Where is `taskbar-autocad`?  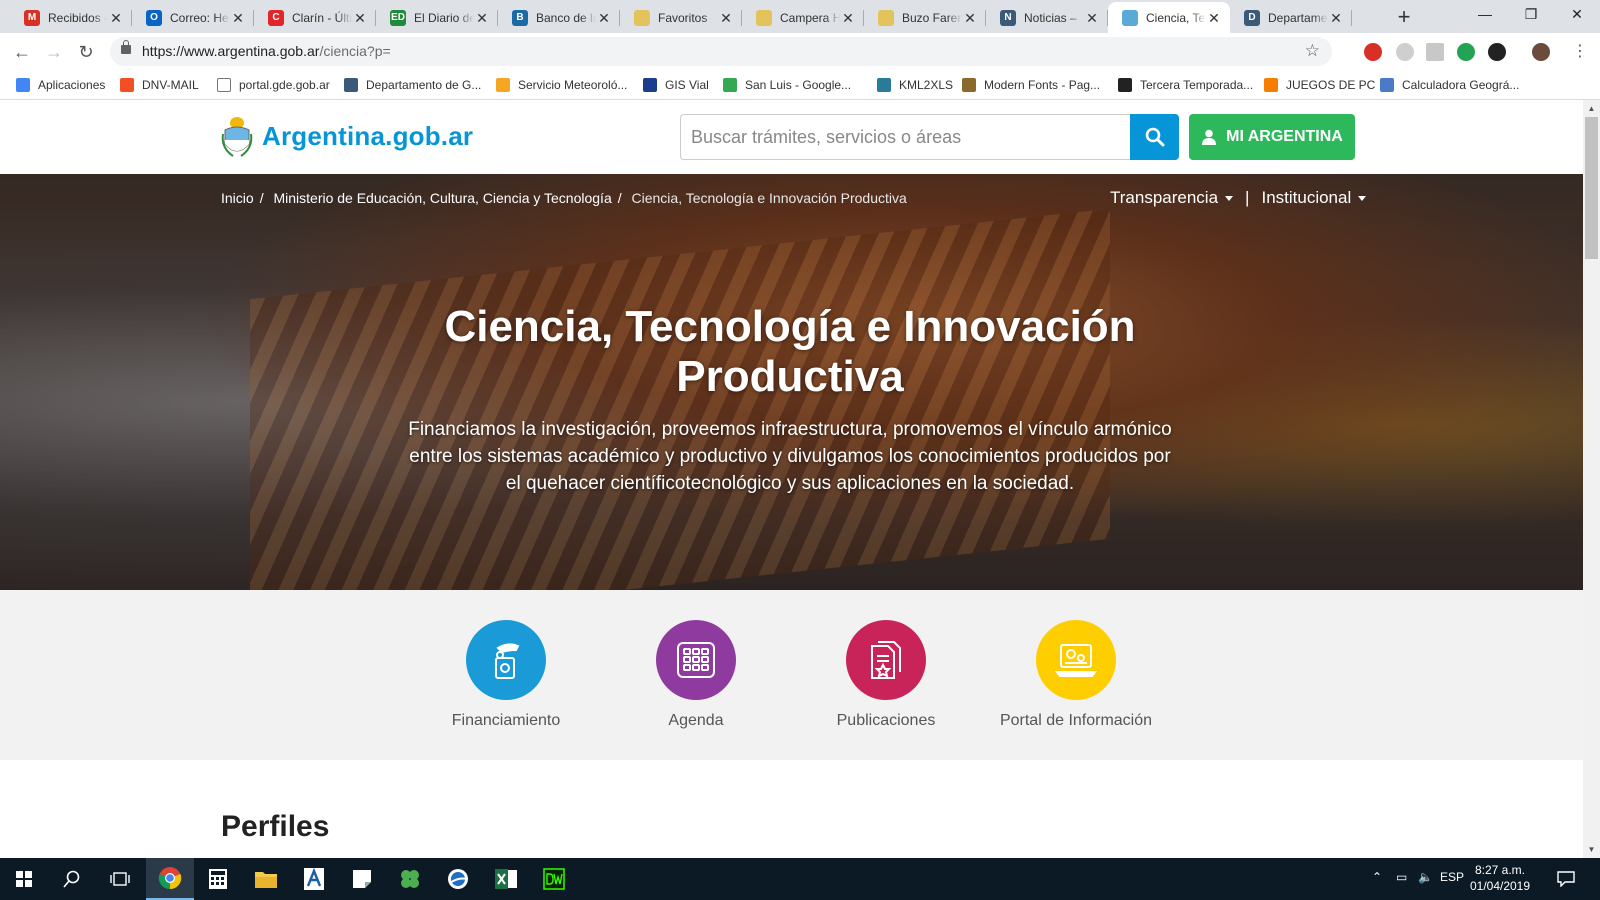
taskbar-autocad is located at coordinates (314, 879).